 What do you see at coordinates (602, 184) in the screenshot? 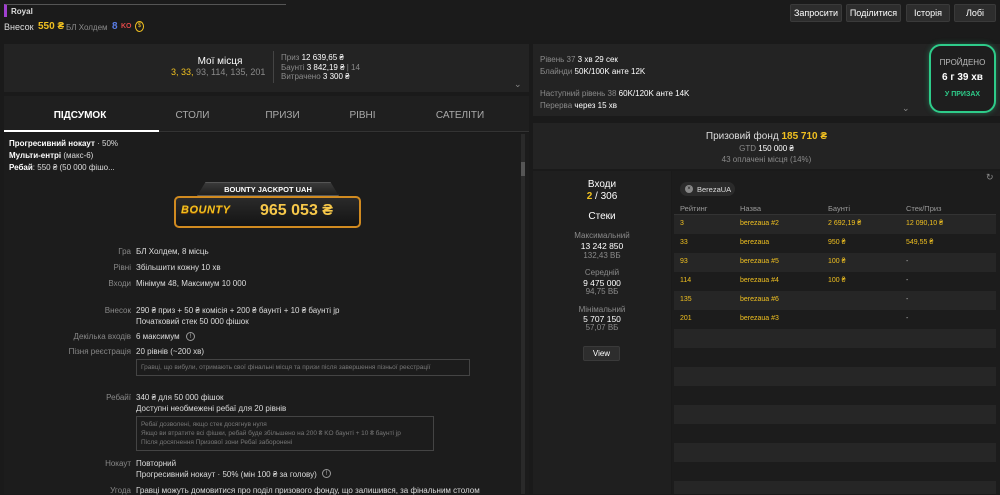
I see `entries-title: Входи` at bounding box center [602, 184].